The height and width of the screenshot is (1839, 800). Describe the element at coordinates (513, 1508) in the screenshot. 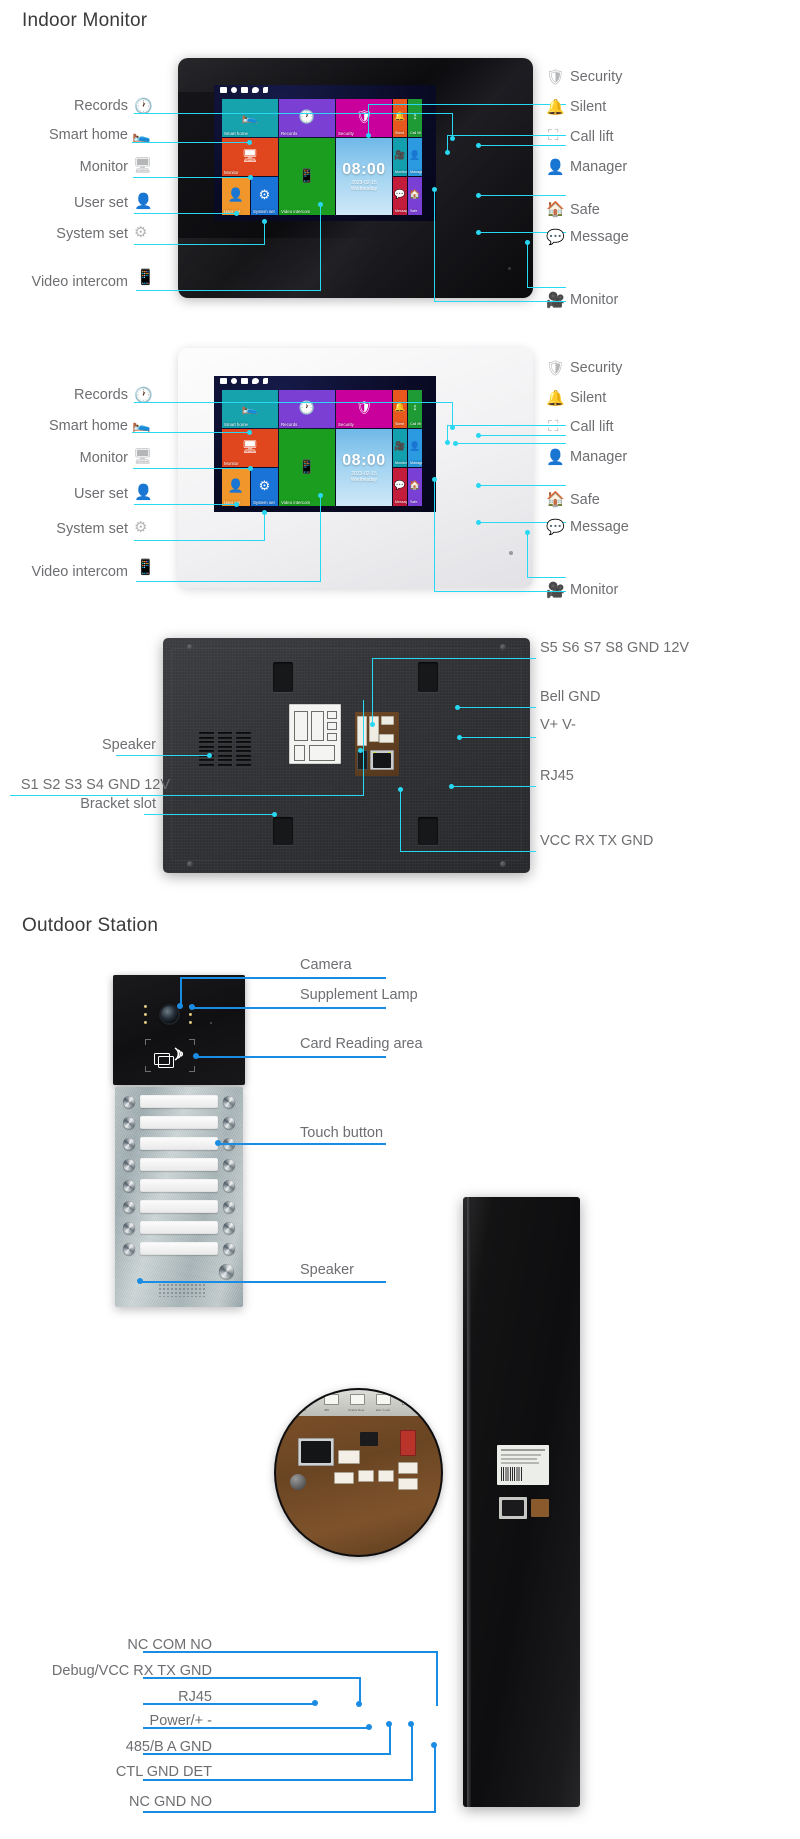

I see `back-rj45-port` at that location.